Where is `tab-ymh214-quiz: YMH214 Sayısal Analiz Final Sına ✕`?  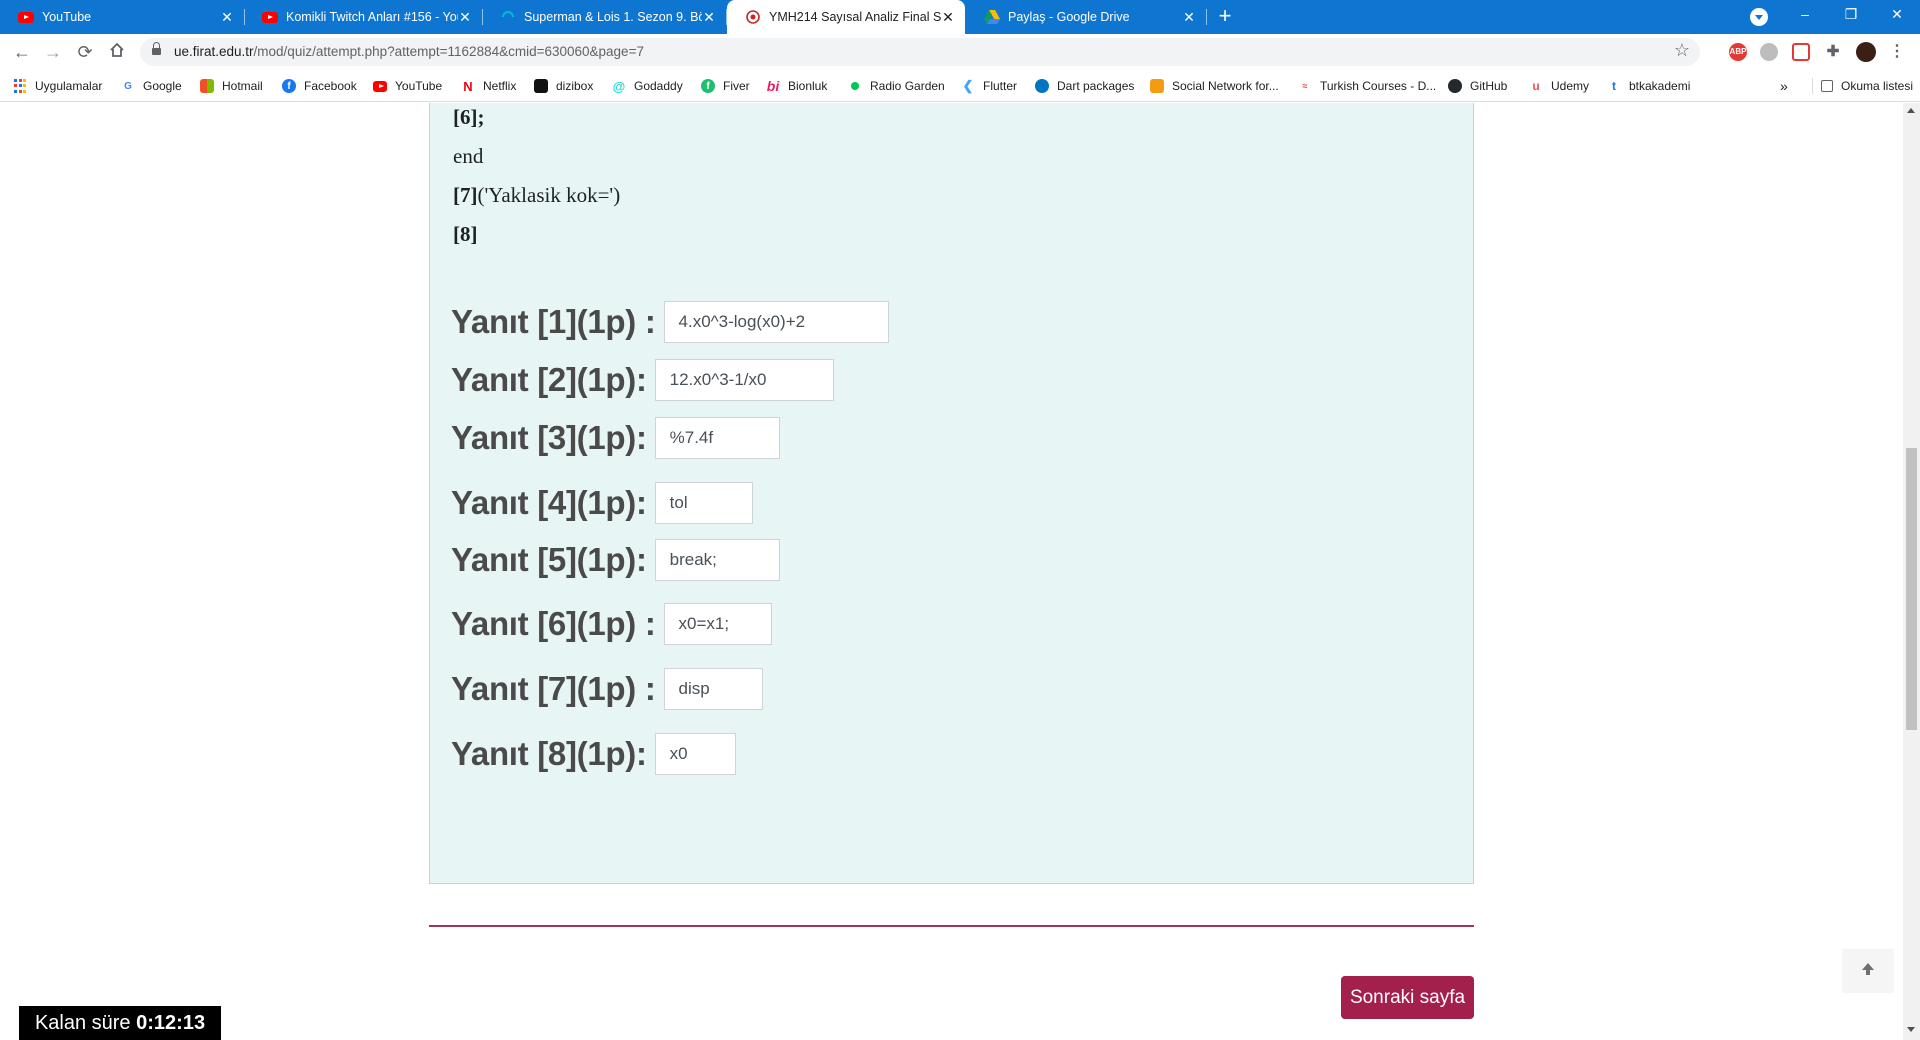 tab-ymh214-quiz: YMH214 Sayısal Analiz Final Sına ✕ is located at coordinates (846, 17).